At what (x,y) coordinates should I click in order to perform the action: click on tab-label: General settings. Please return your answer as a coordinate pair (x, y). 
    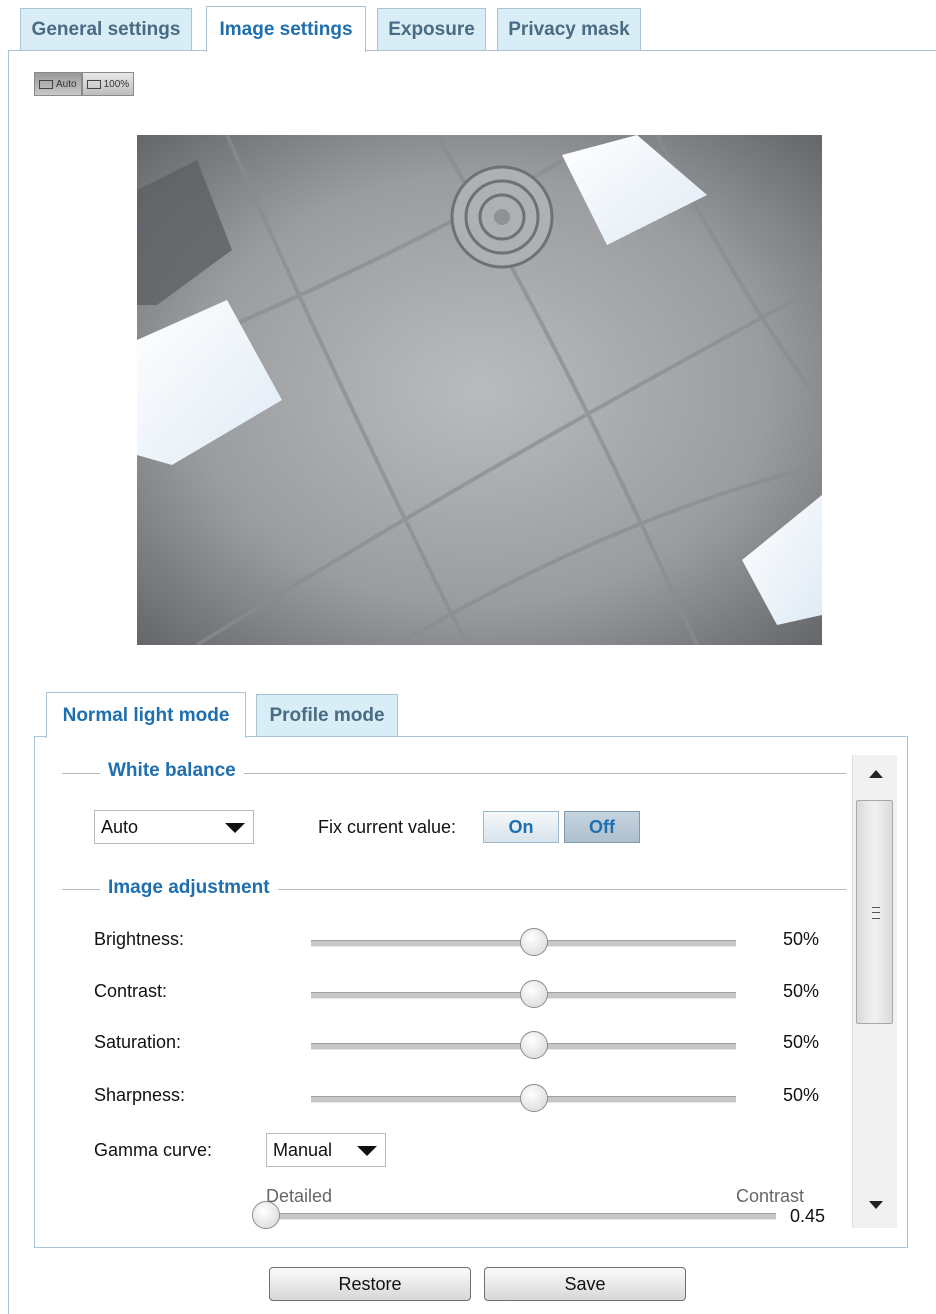
    Looking at the image, I should click on (106, 29).